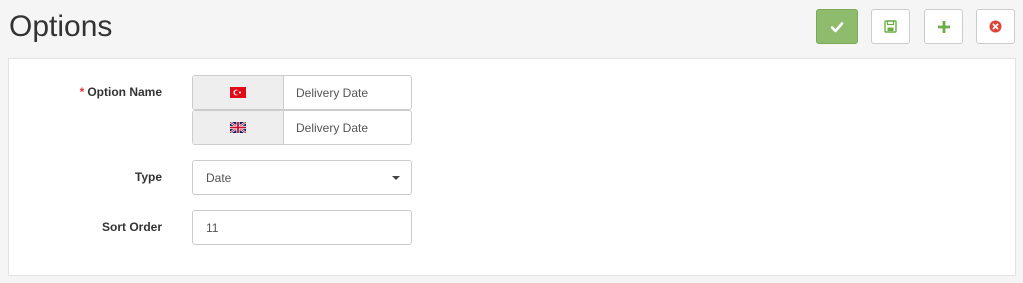 The image size is (1023, 283). I want to click on cancel-button, so click(995, 26).